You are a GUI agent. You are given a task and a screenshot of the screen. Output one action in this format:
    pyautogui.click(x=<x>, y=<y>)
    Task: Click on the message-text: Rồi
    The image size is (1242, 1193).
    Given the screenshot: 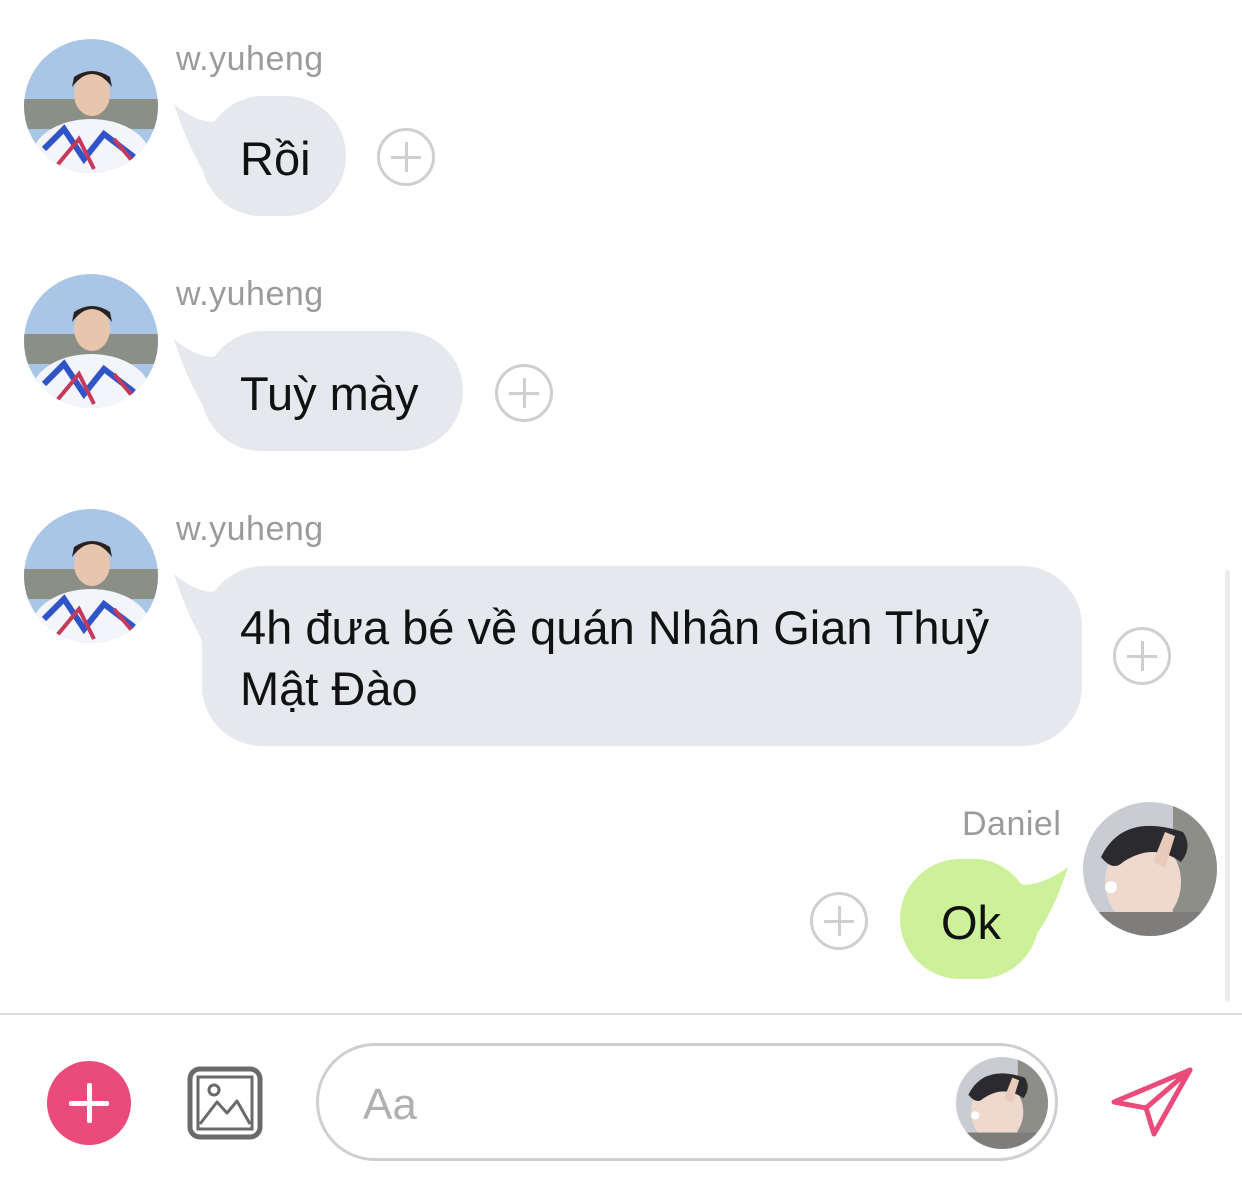 What is the action you would take?
    pyautogui.click(x=275, y=158)
    